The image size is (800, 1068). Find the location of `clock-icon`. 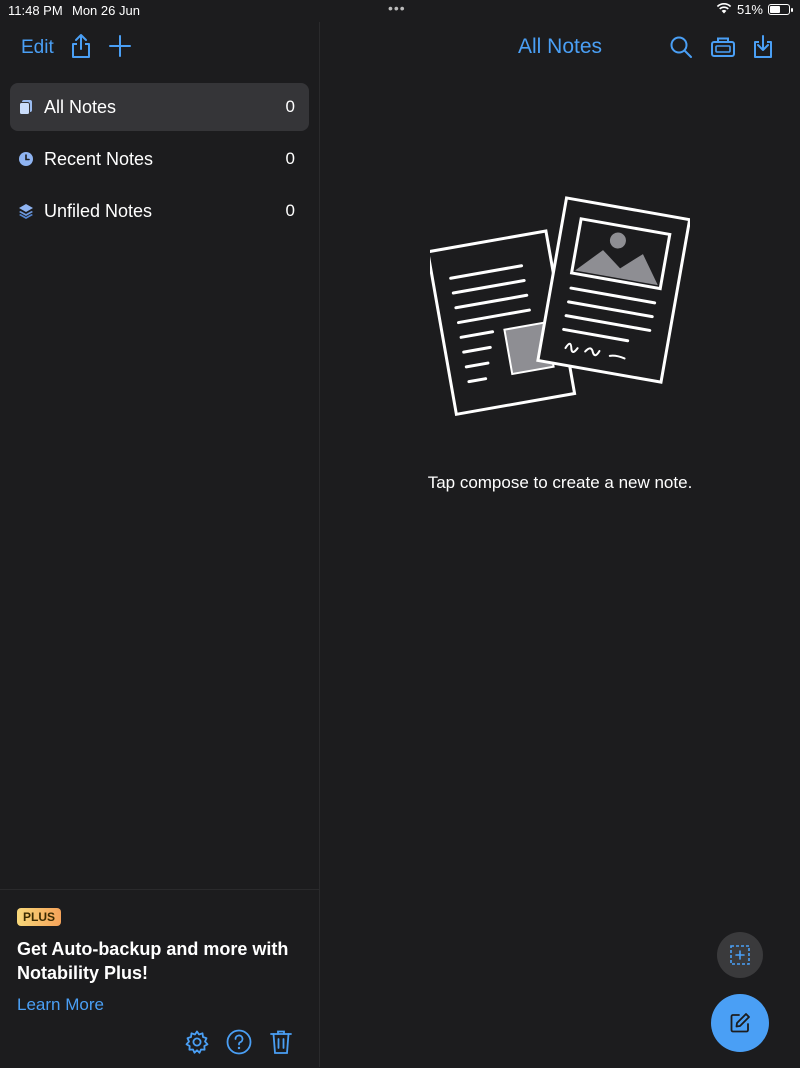

clock-icon is located at coordinates (26, 159).